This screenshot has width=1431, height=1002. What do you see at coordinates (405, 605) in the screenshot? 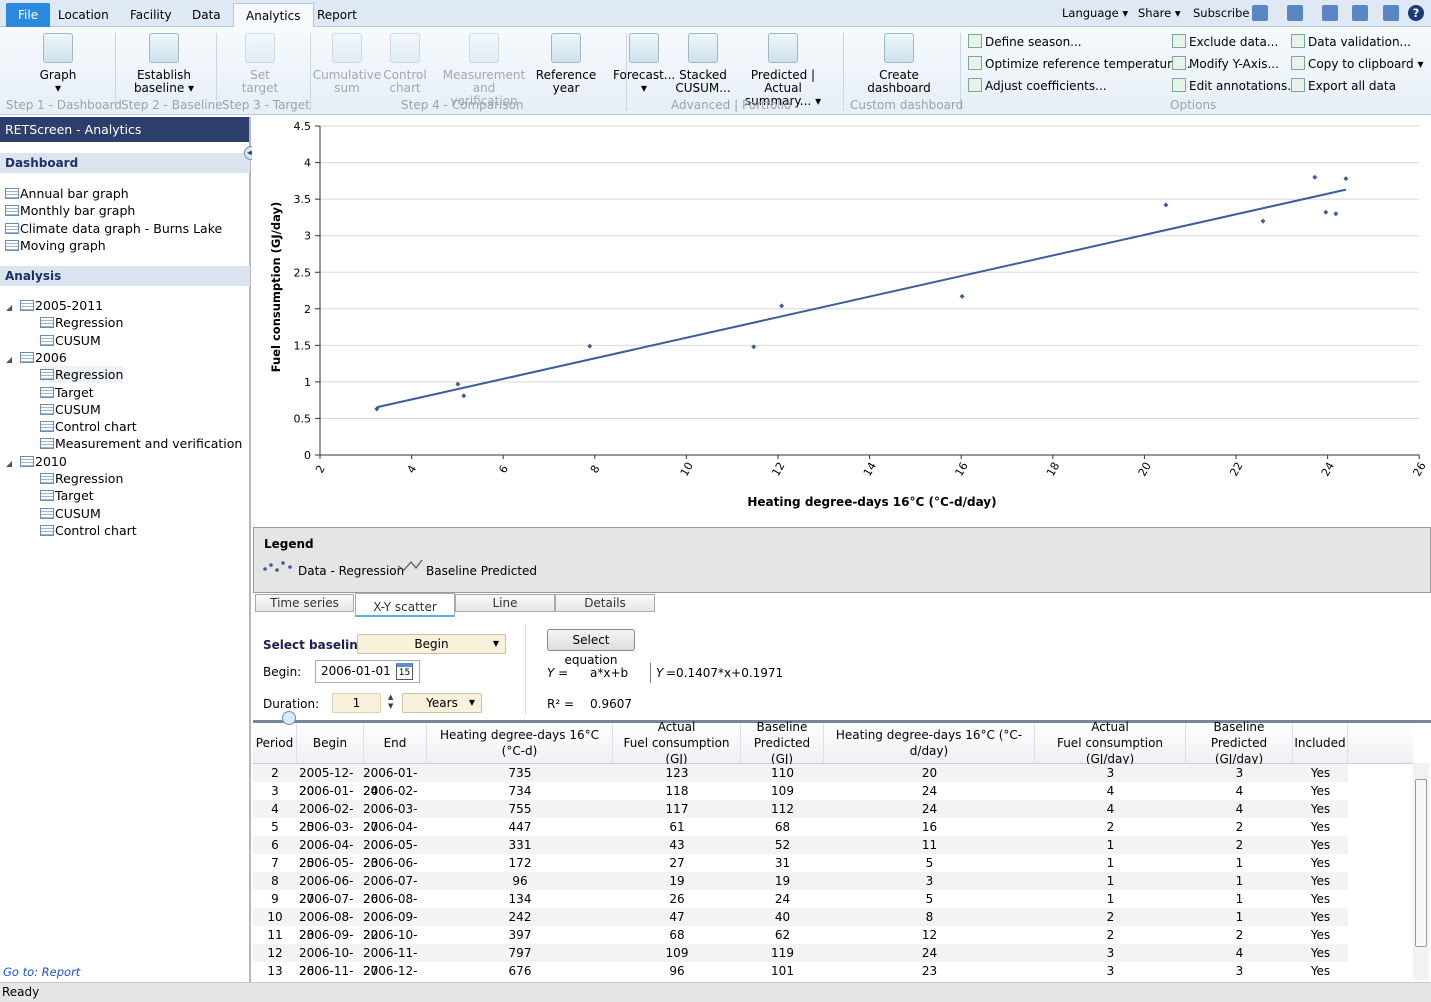
I see `tab-x-y-scatter: X-Y scatter` at bounding box center [405, 605].